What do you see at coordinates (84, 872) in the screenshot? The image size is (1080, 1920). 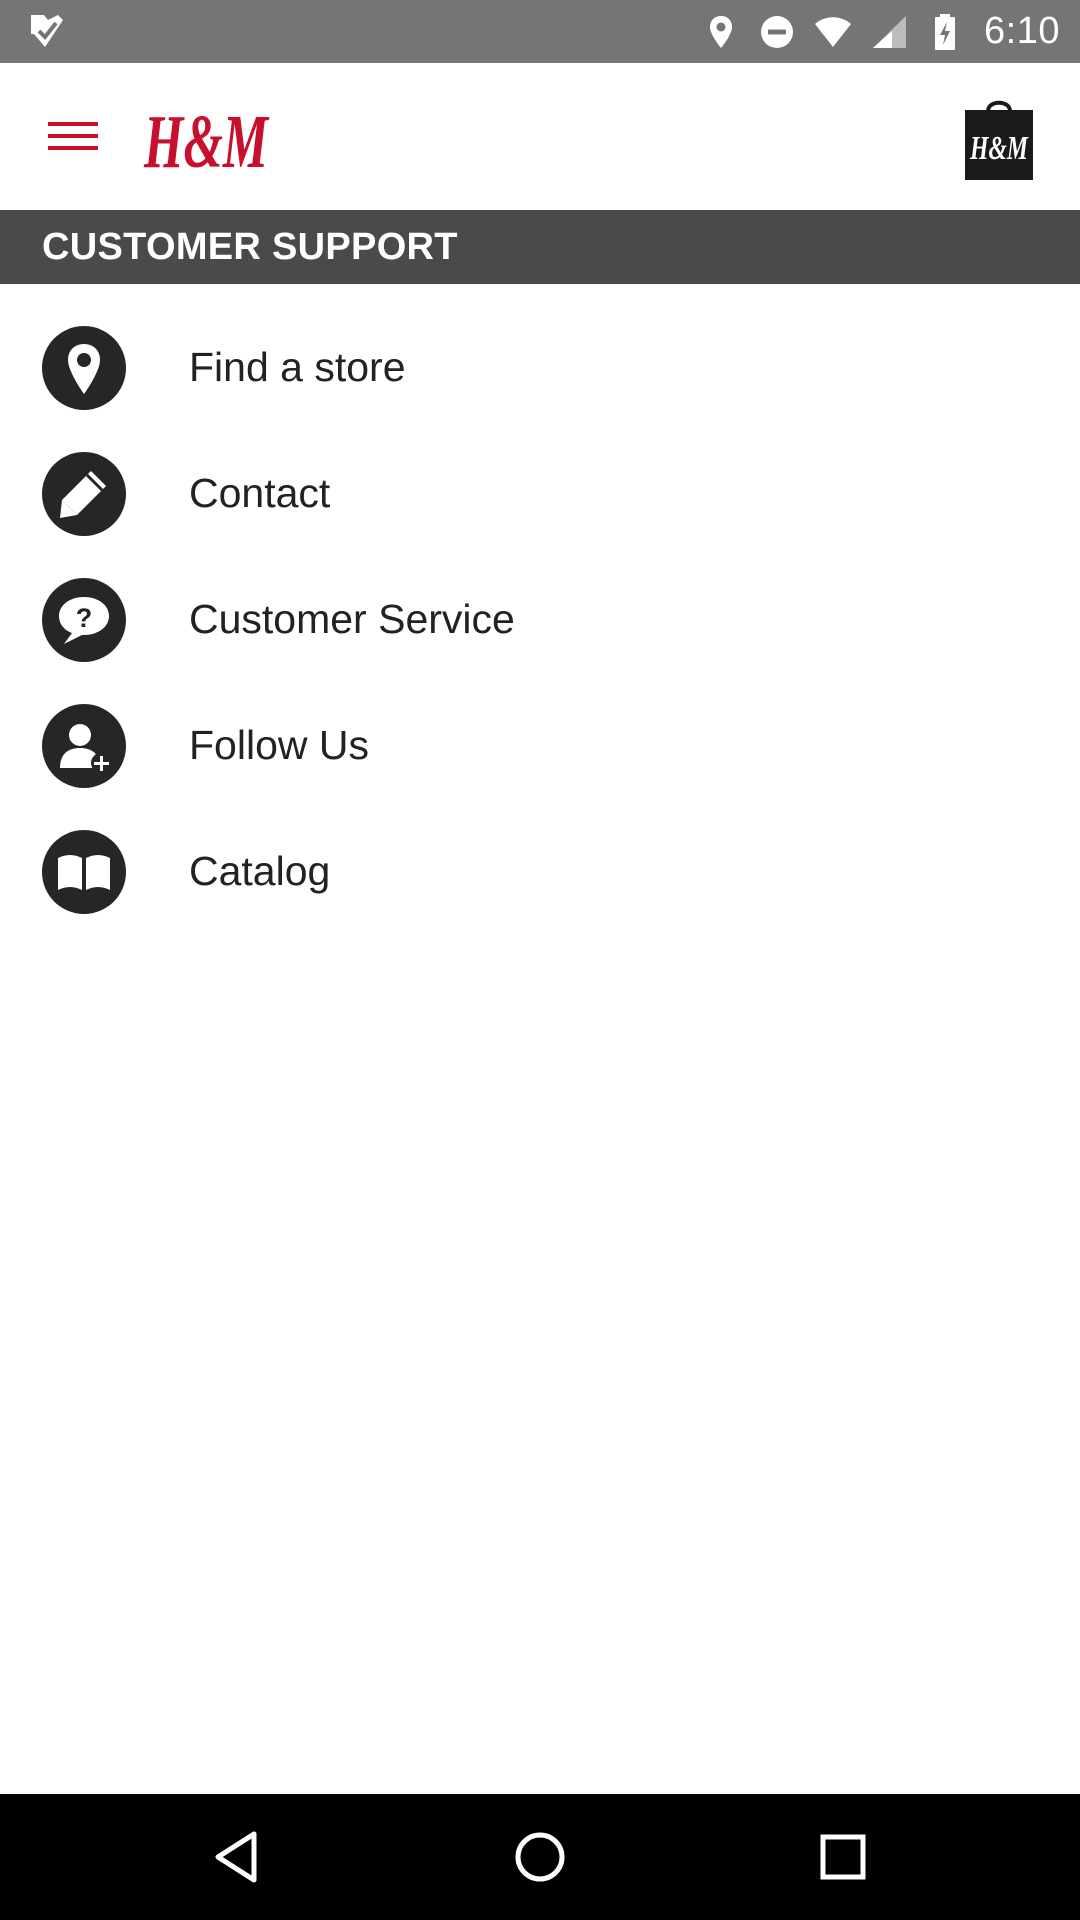 I see `open-book-icon` at bounding box center [84, 872].